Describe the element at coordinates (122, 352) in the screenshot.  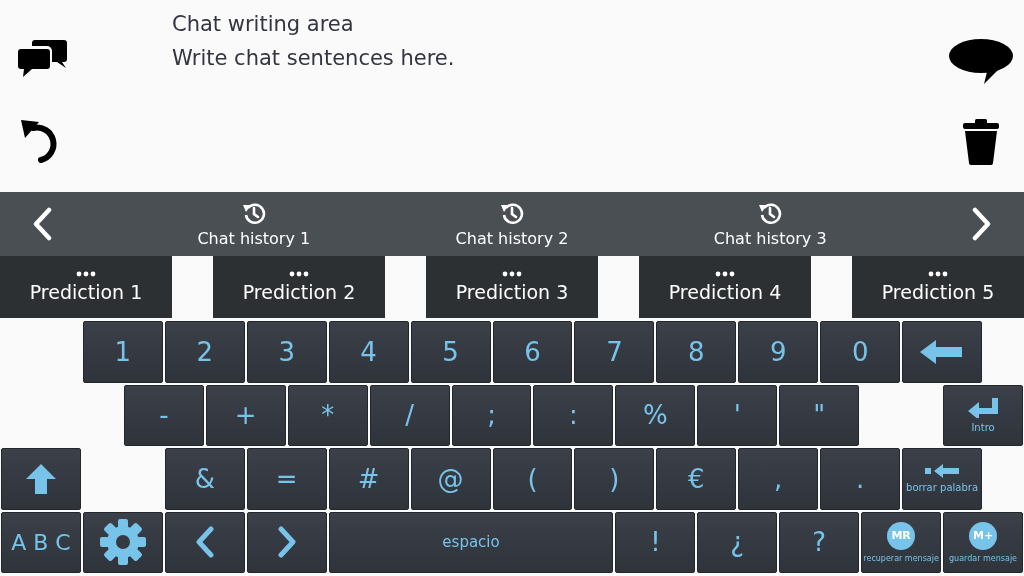
I see `key: 1` at that location.